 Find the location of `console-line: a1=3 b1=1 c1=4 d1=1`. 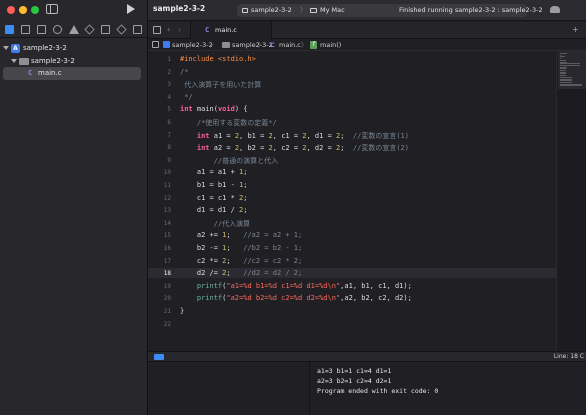

console-line: a1=3 b1=1 c1=4 d1=1 is located at coordinates (354, 371).